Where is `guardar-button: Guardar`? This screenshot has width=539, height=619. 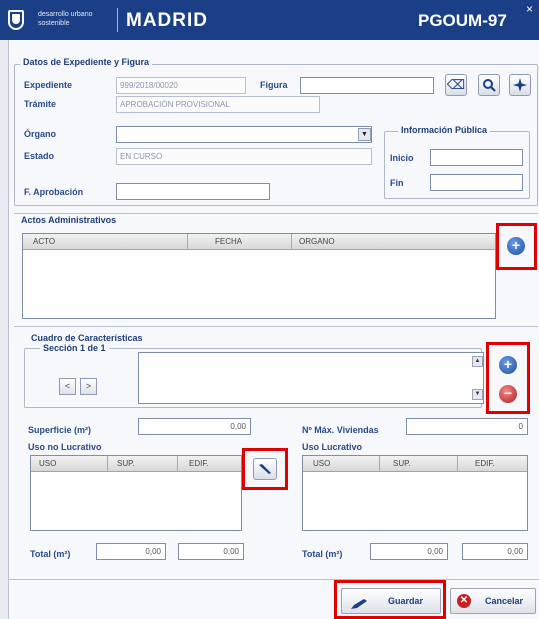
guardar-button: Guardar is located at coordinates (391, 601).